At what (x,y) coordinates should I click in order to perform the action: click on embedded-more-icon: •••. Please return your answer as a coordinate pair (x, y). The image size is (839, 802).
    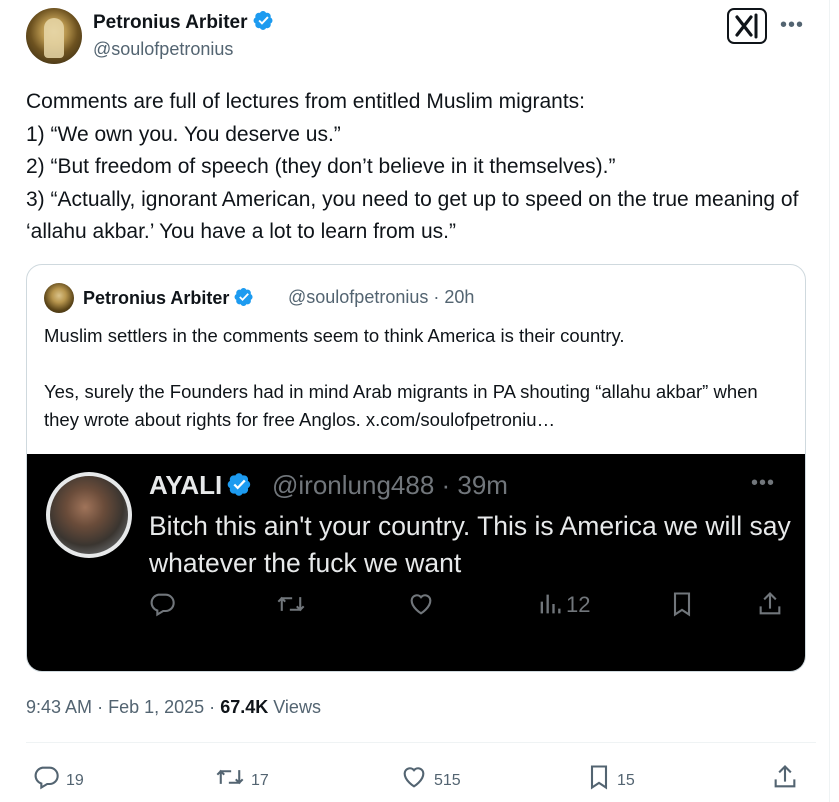
    Looking at the image, I should click on (763, 483).